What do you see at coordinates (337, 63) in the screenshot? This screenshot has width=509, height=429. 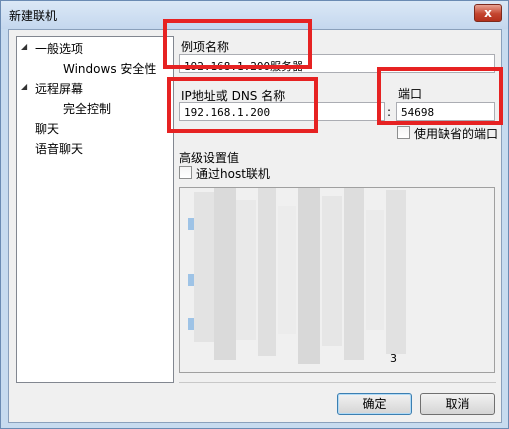 I see `instance-name-input: 192.168.1.200服务器` at bounding box center [337, 63].